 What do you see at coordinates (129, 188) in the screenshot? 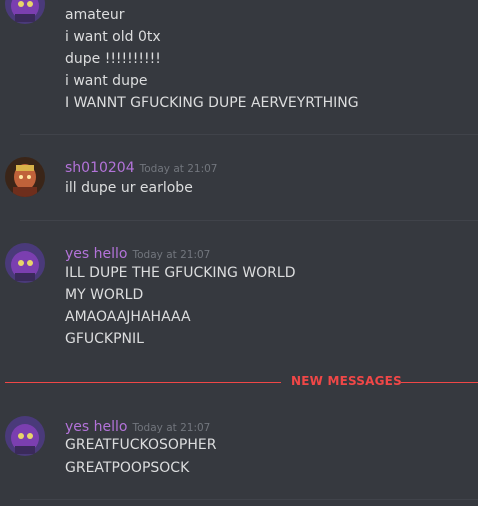
I see `message-text: ill dupe ur earlobe` at bounding box center [129, 188].